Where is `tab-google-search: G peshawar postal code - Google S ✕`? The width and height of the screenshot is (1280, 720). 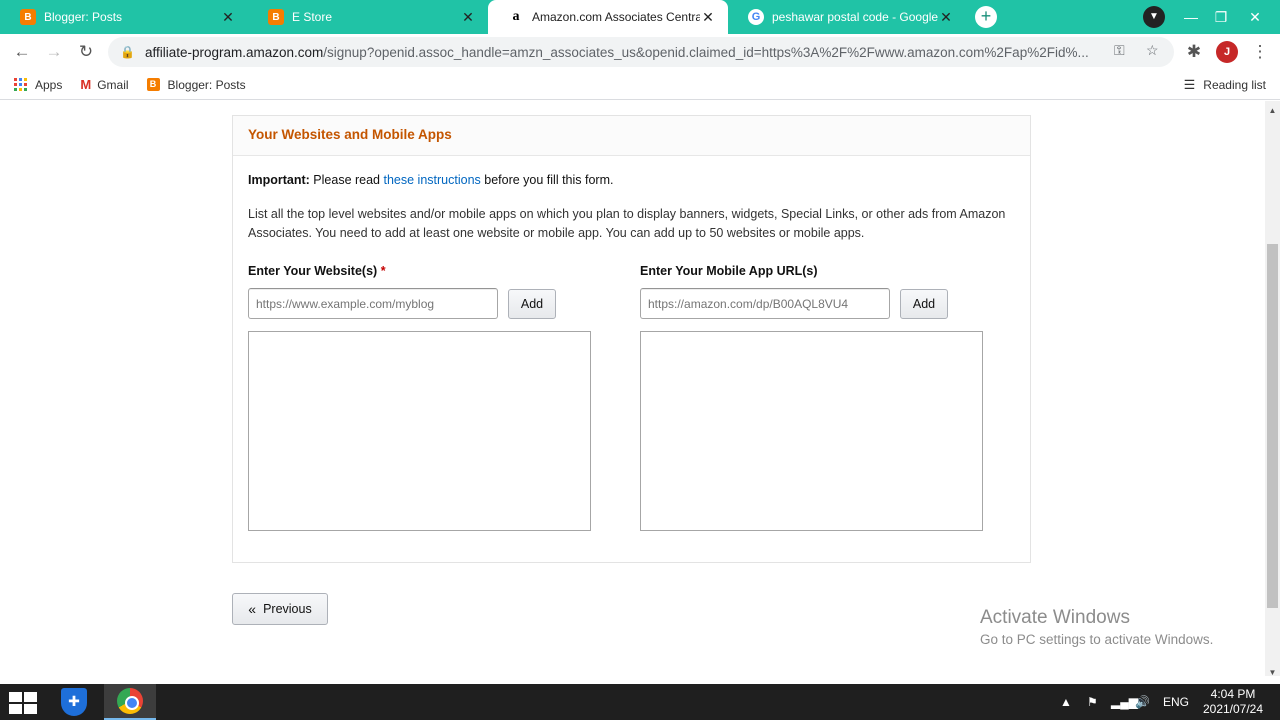 tab-google-search: G peshawar postal code - Google S ✕ is located at coordinates (847, 17).